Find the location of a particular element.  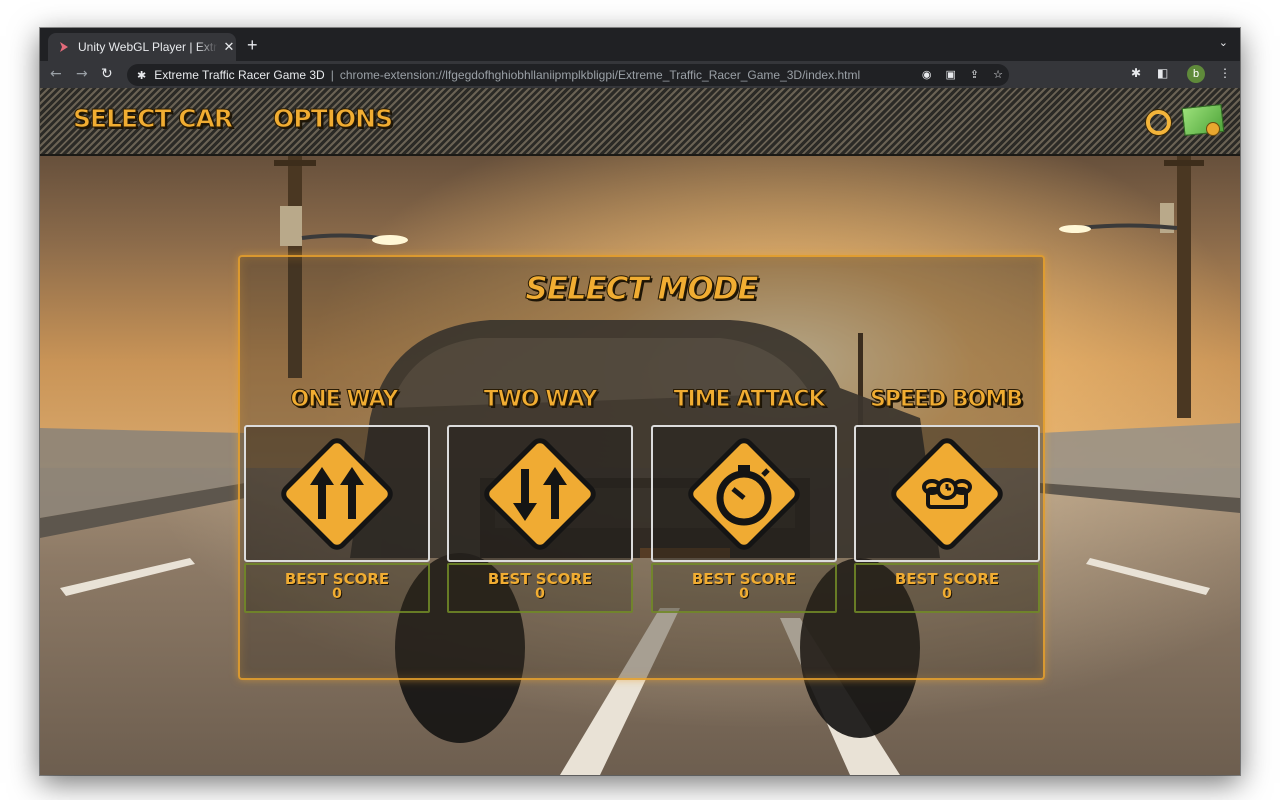

menu-kebab-icon: ⋮ is located at coordinates (1225, 73).